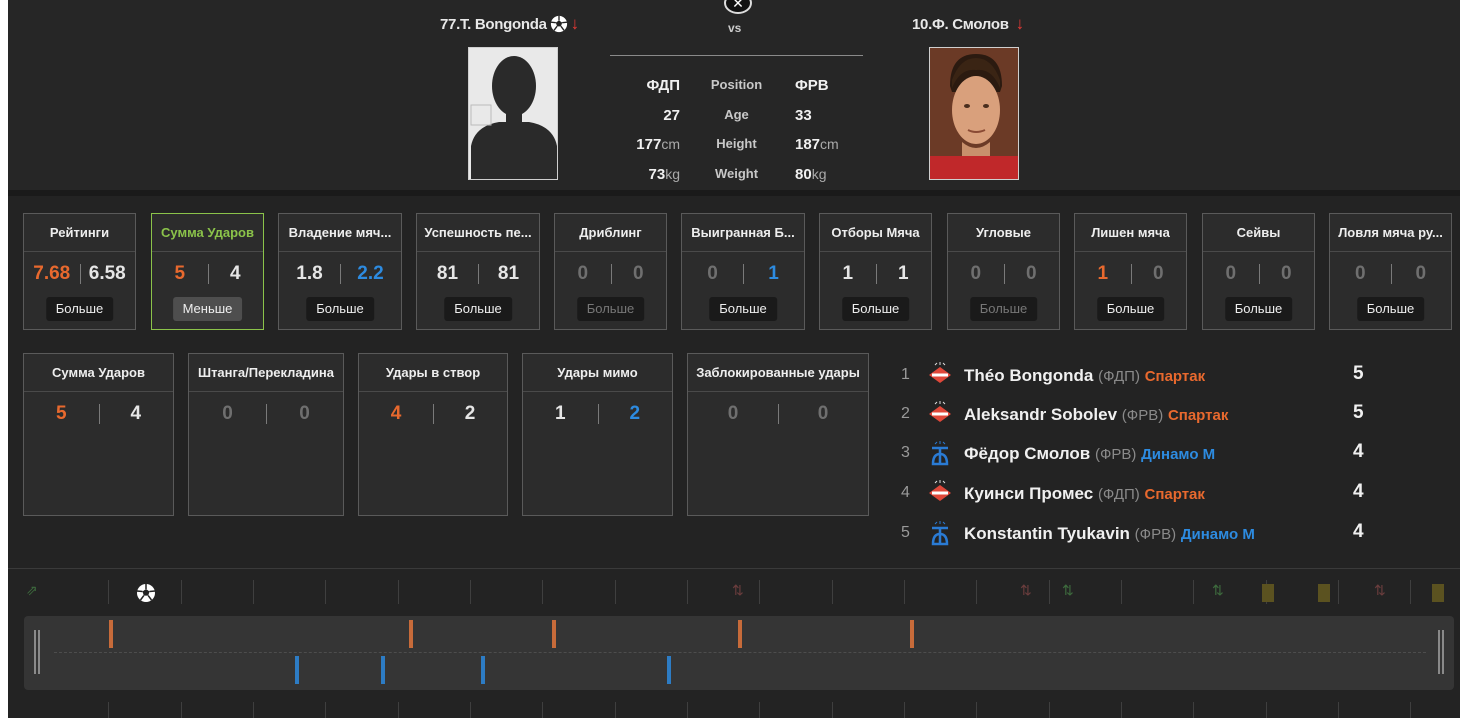 The height and width of the screenshot is (718, 1460). What do you see at coordinates (736, 55) in the screenshot?
I see `header-divider` at bounding box center [736, 55].